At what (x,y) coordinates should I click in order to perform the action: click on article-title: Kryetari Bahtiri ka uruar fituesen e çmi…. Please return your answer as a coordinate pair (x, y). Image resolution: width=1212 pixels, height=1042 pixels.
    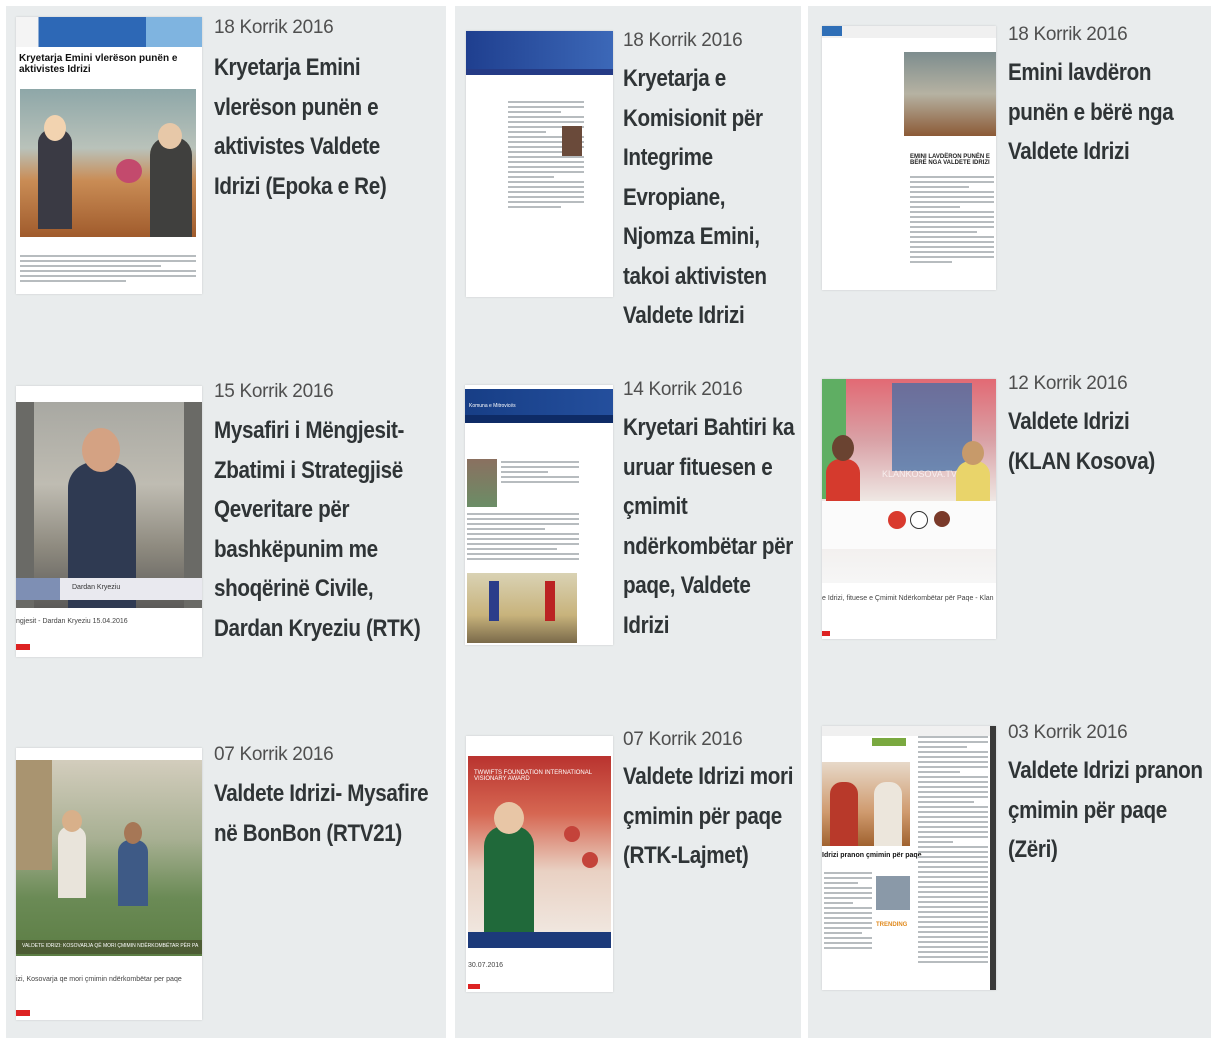
    Looking at the image, I should click on (709, 526).